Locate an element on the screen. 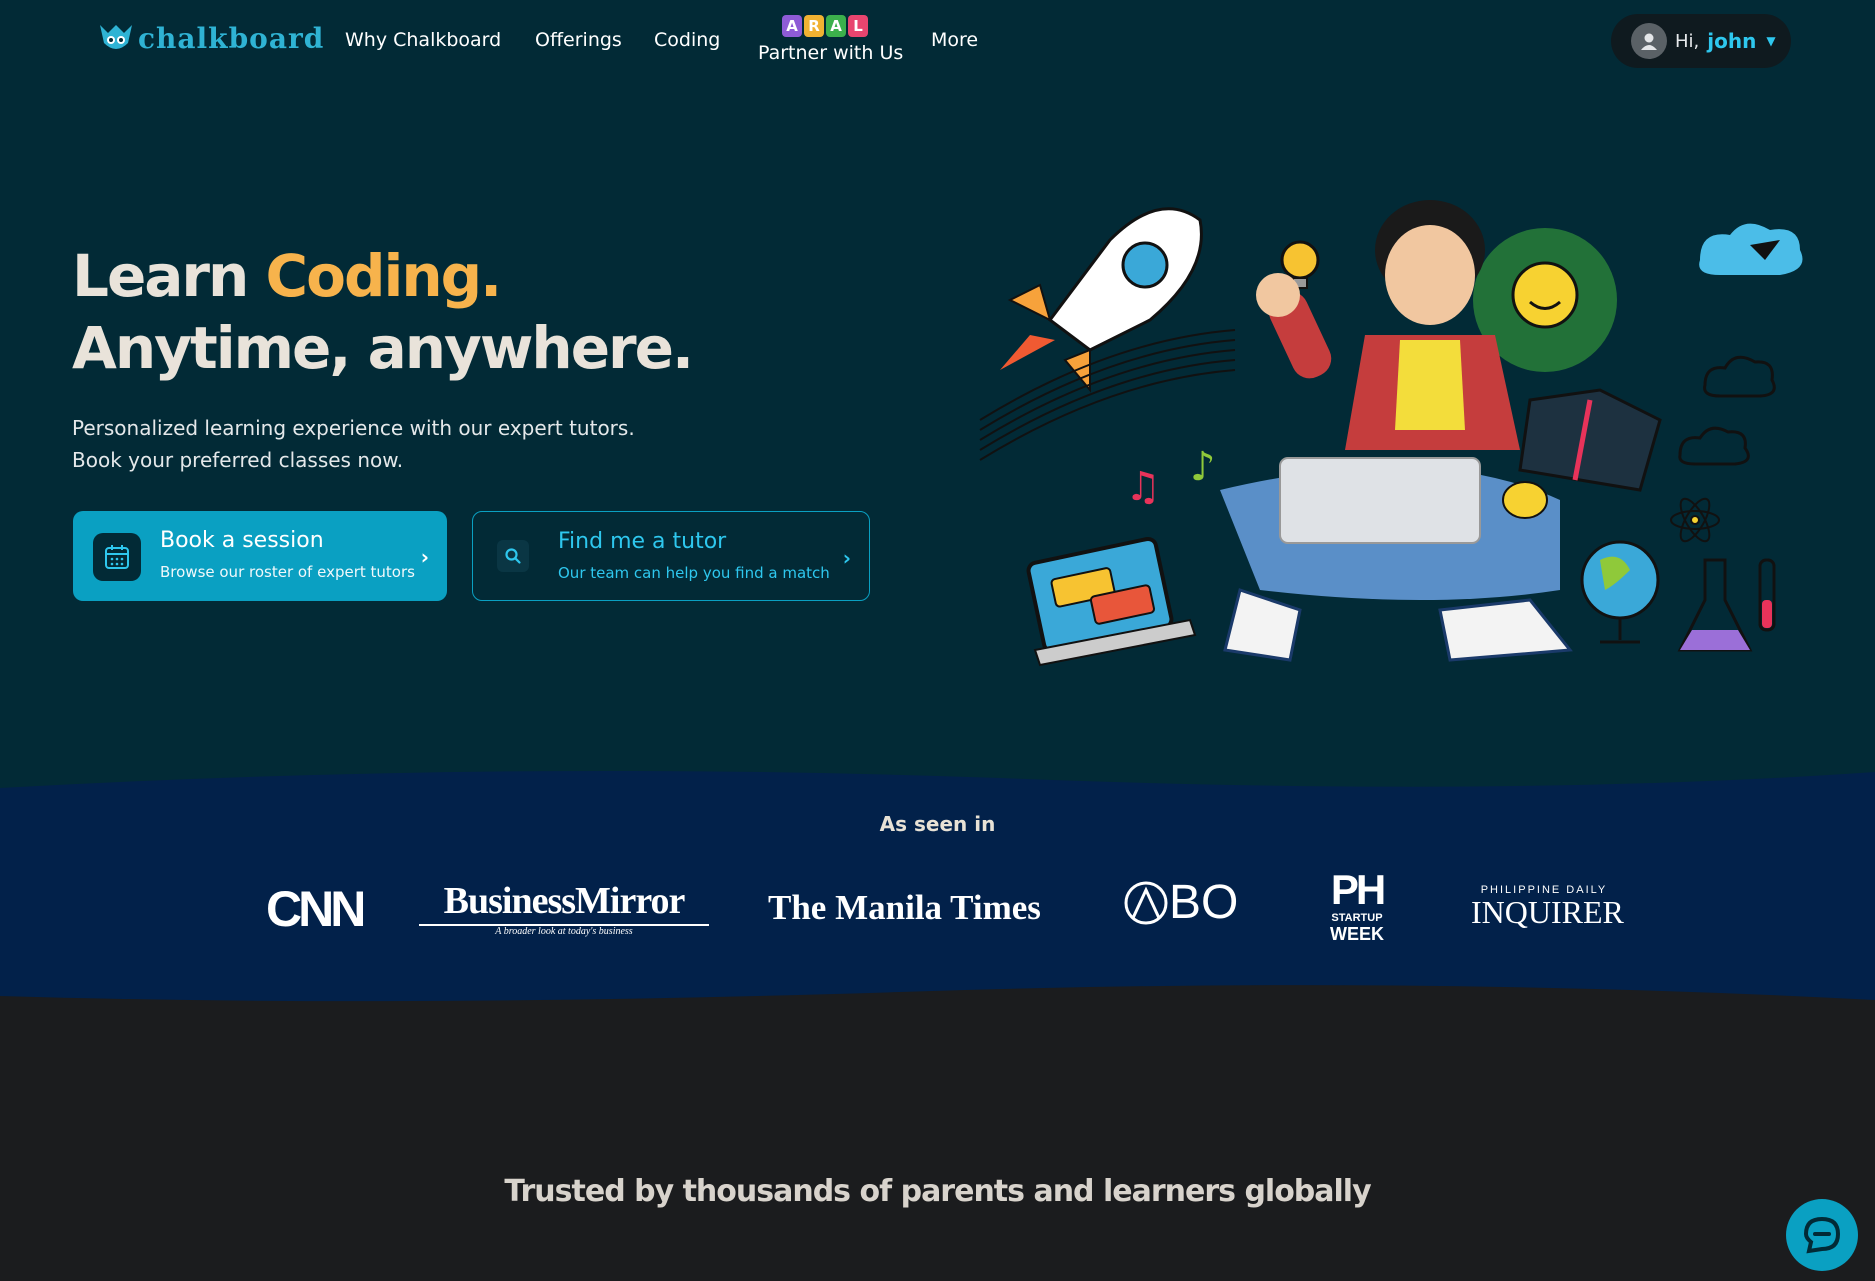 The width and height of the screenshot is (1875, 1281). businessmirror-tagline: A broader look at today's business is located at coordinates (564, 931).